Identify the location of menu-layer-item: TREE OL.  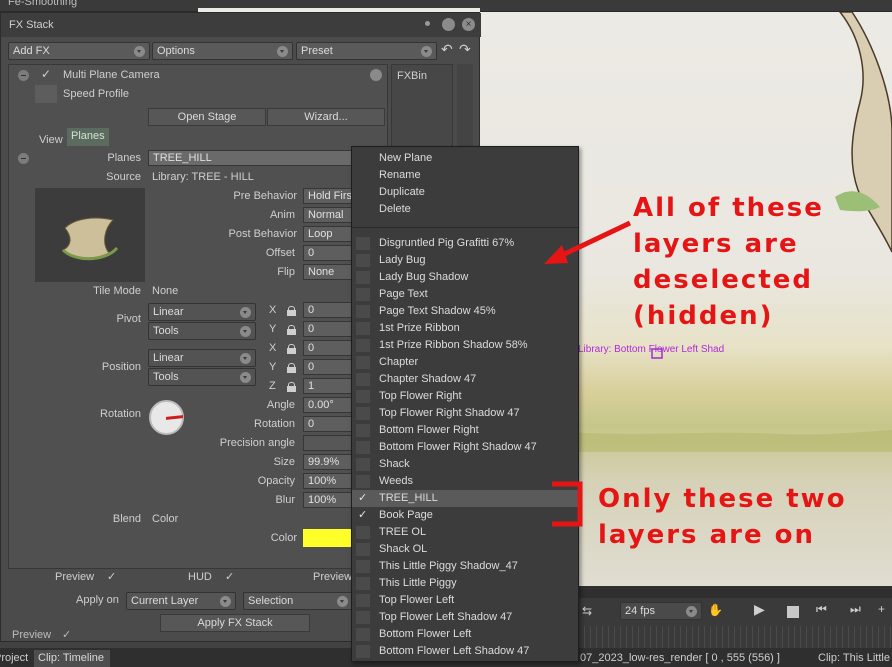
(465, 532).